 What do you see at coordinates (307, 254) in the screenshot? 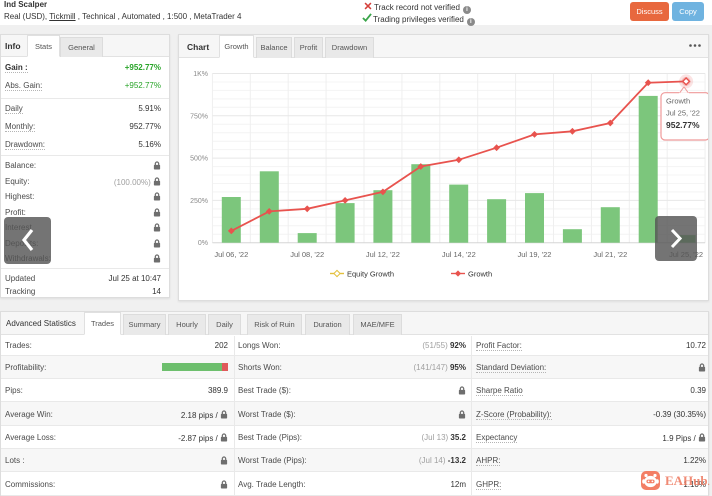
I see `svg-text: Jul 08, '22` at bounding box center [307, 254].